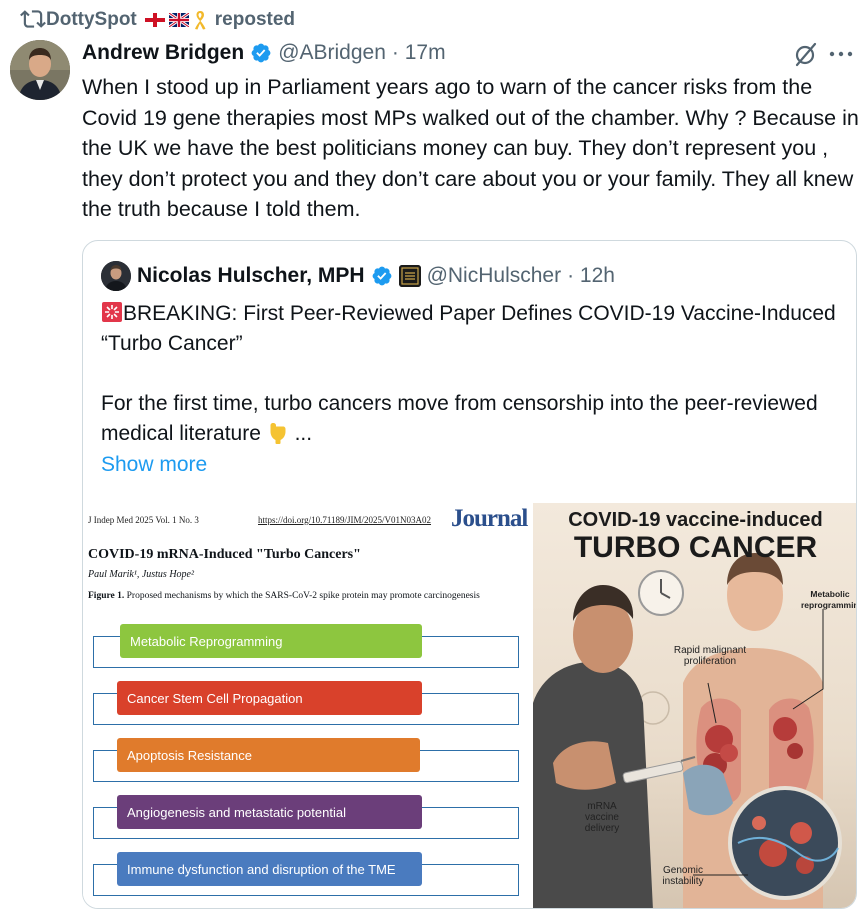 This screenshot has width=867, height=919. What do you see at coordinates (695, 520) in the screenshot?
I see `illustration-title-1: COVID-19 vaccine-induced` at bounding box center [695, 520].